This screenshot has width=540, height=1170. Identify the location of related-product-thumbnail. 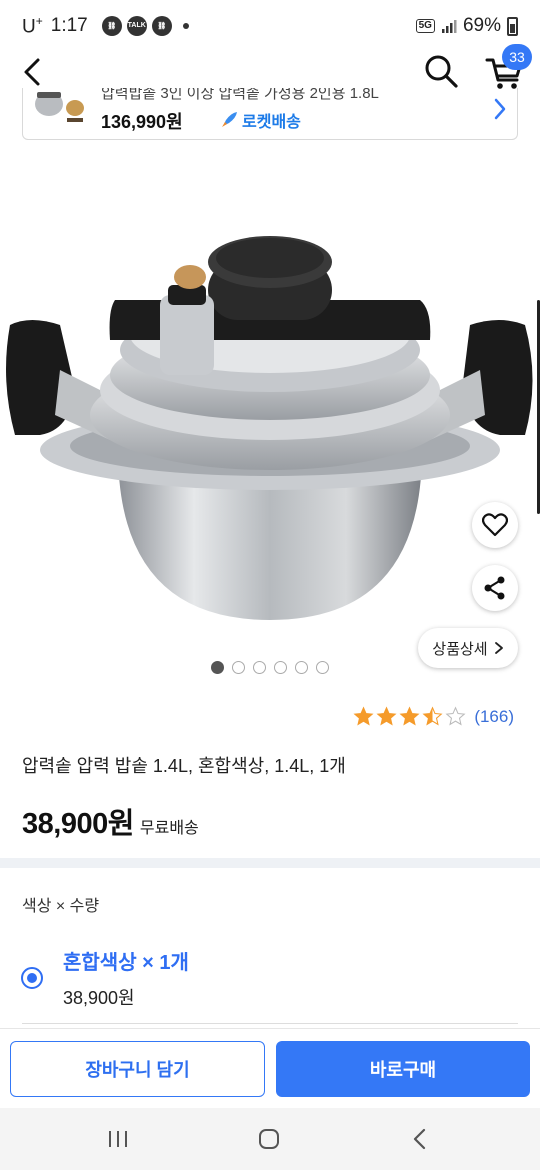
(59, 107).